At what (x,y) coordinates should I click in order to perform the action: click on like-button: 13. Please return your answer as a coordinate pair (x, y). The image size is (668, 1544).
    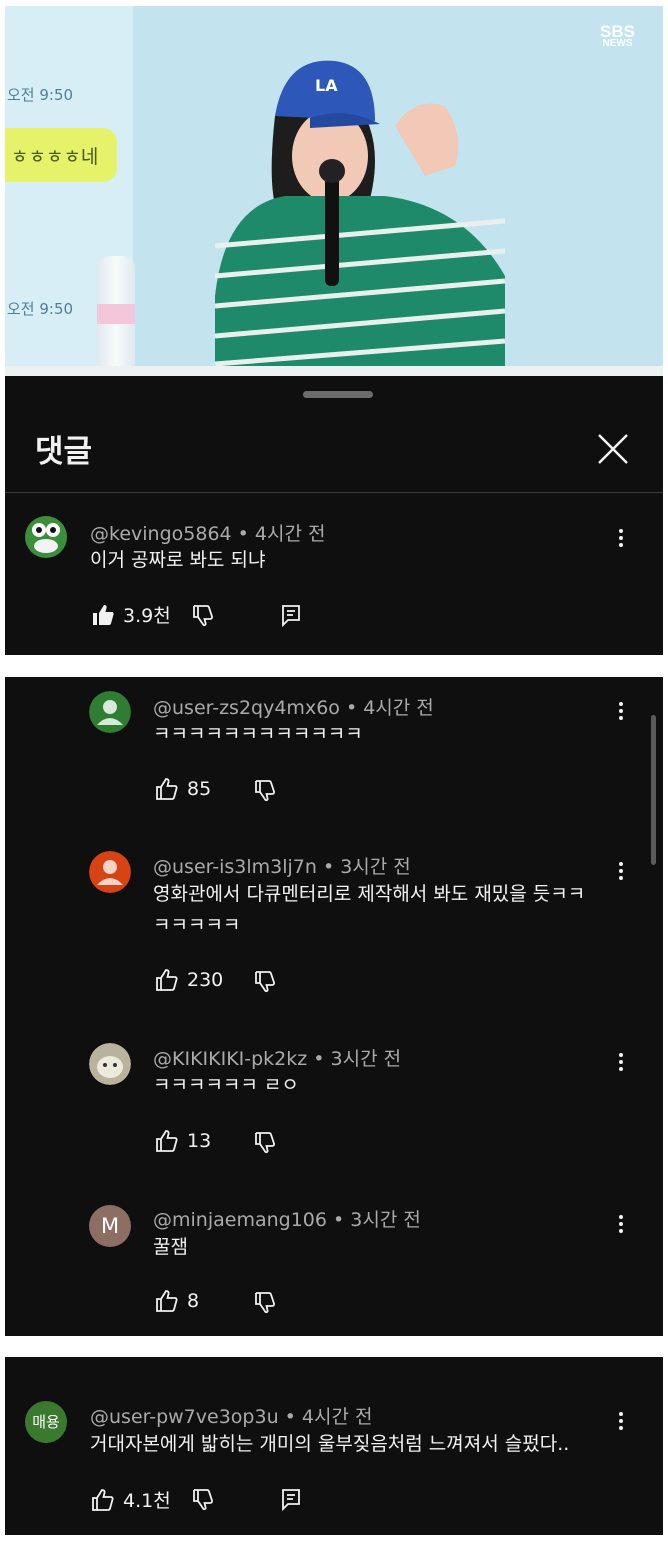
    Looking at the image, I should click on (183, 1141).